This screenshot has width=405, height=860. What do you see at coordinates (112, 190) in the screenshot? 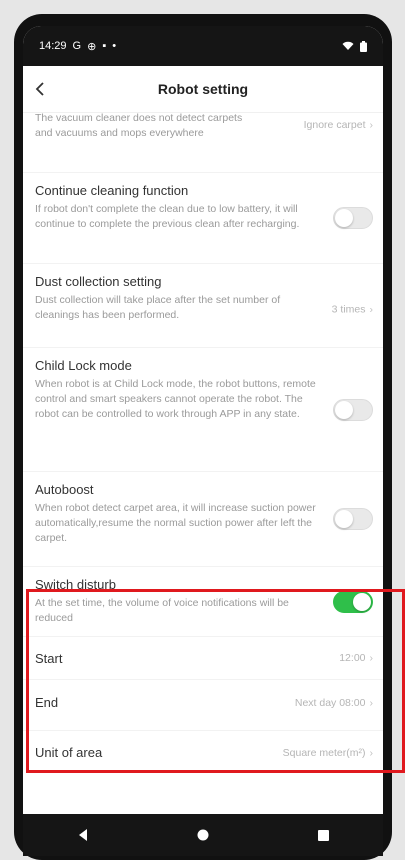
I see `setting-label: Continue cleaning function` at bounding box center [112, 190].